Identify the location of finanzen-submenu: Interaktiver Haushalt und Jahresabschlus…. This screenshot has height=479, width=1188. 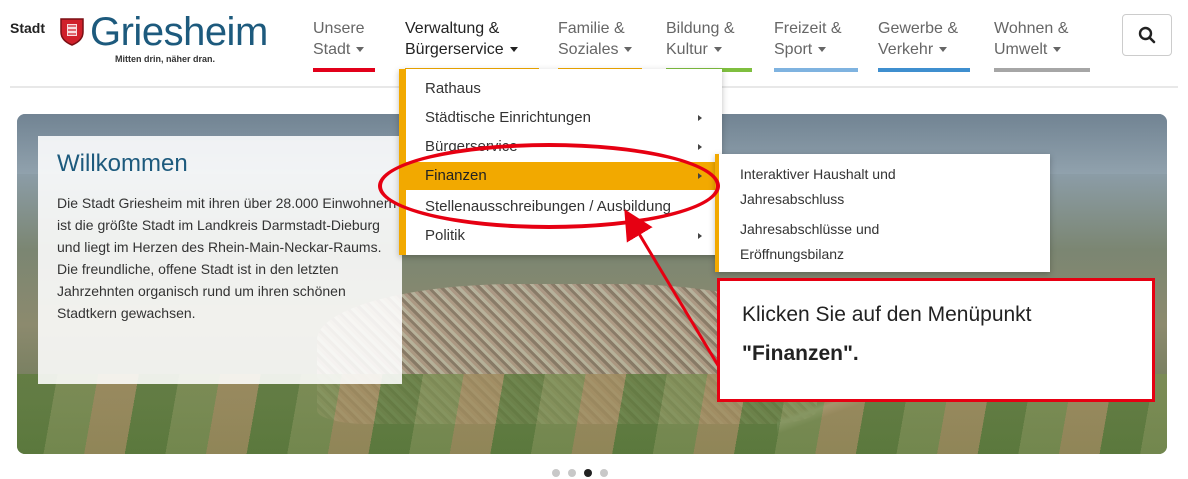
(882, 213).